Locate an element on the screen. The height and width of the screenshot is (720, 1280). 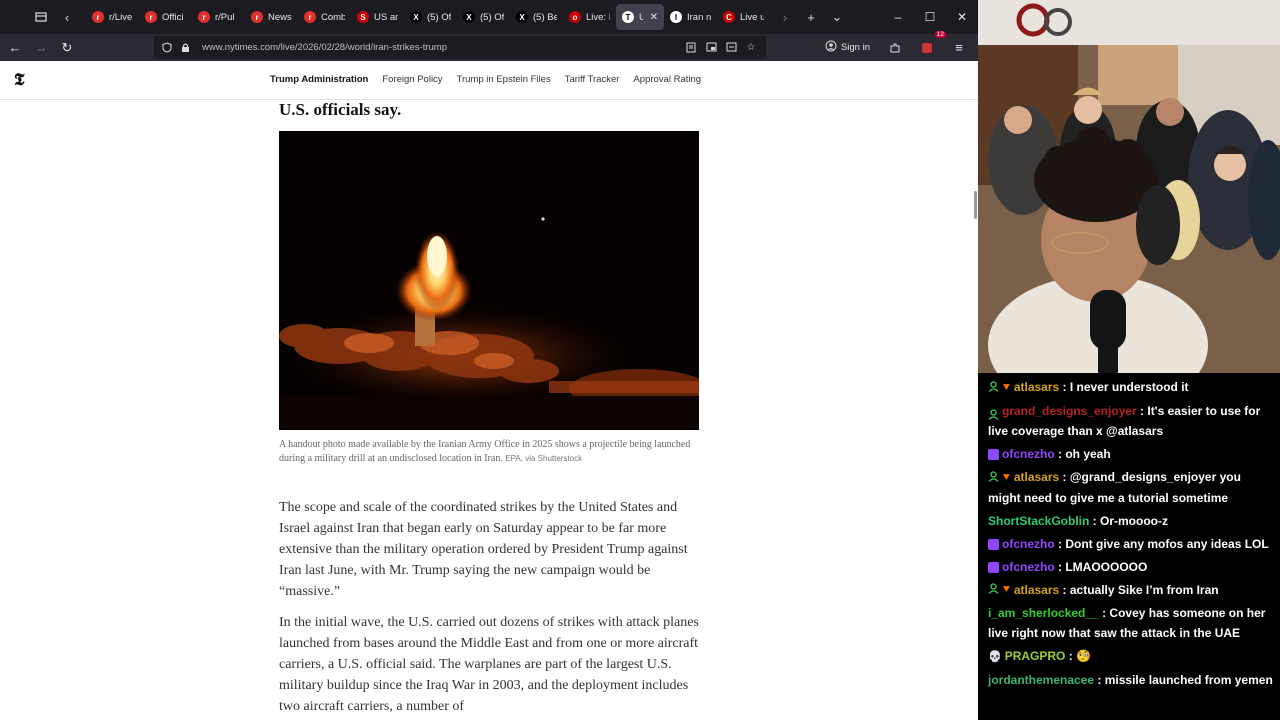
reader-view-icon is located at coordinates (691, 47).